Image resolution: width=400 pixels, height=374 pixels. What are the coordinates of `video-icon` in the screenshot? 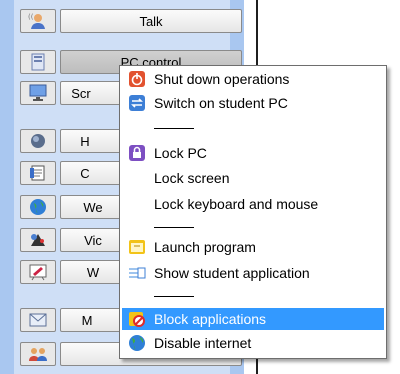 It's located at (38, 240).